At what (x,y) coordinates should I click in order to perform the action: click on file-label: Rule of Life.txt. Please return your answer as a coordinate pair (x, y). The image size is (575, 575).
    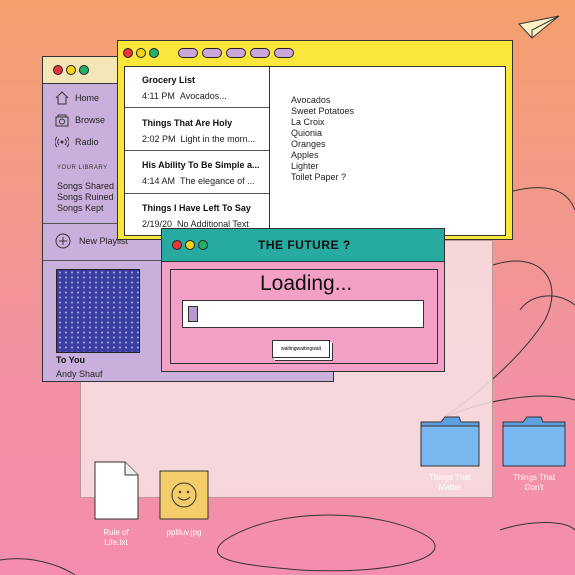
    Looking at the image, I should click on (116, 537).